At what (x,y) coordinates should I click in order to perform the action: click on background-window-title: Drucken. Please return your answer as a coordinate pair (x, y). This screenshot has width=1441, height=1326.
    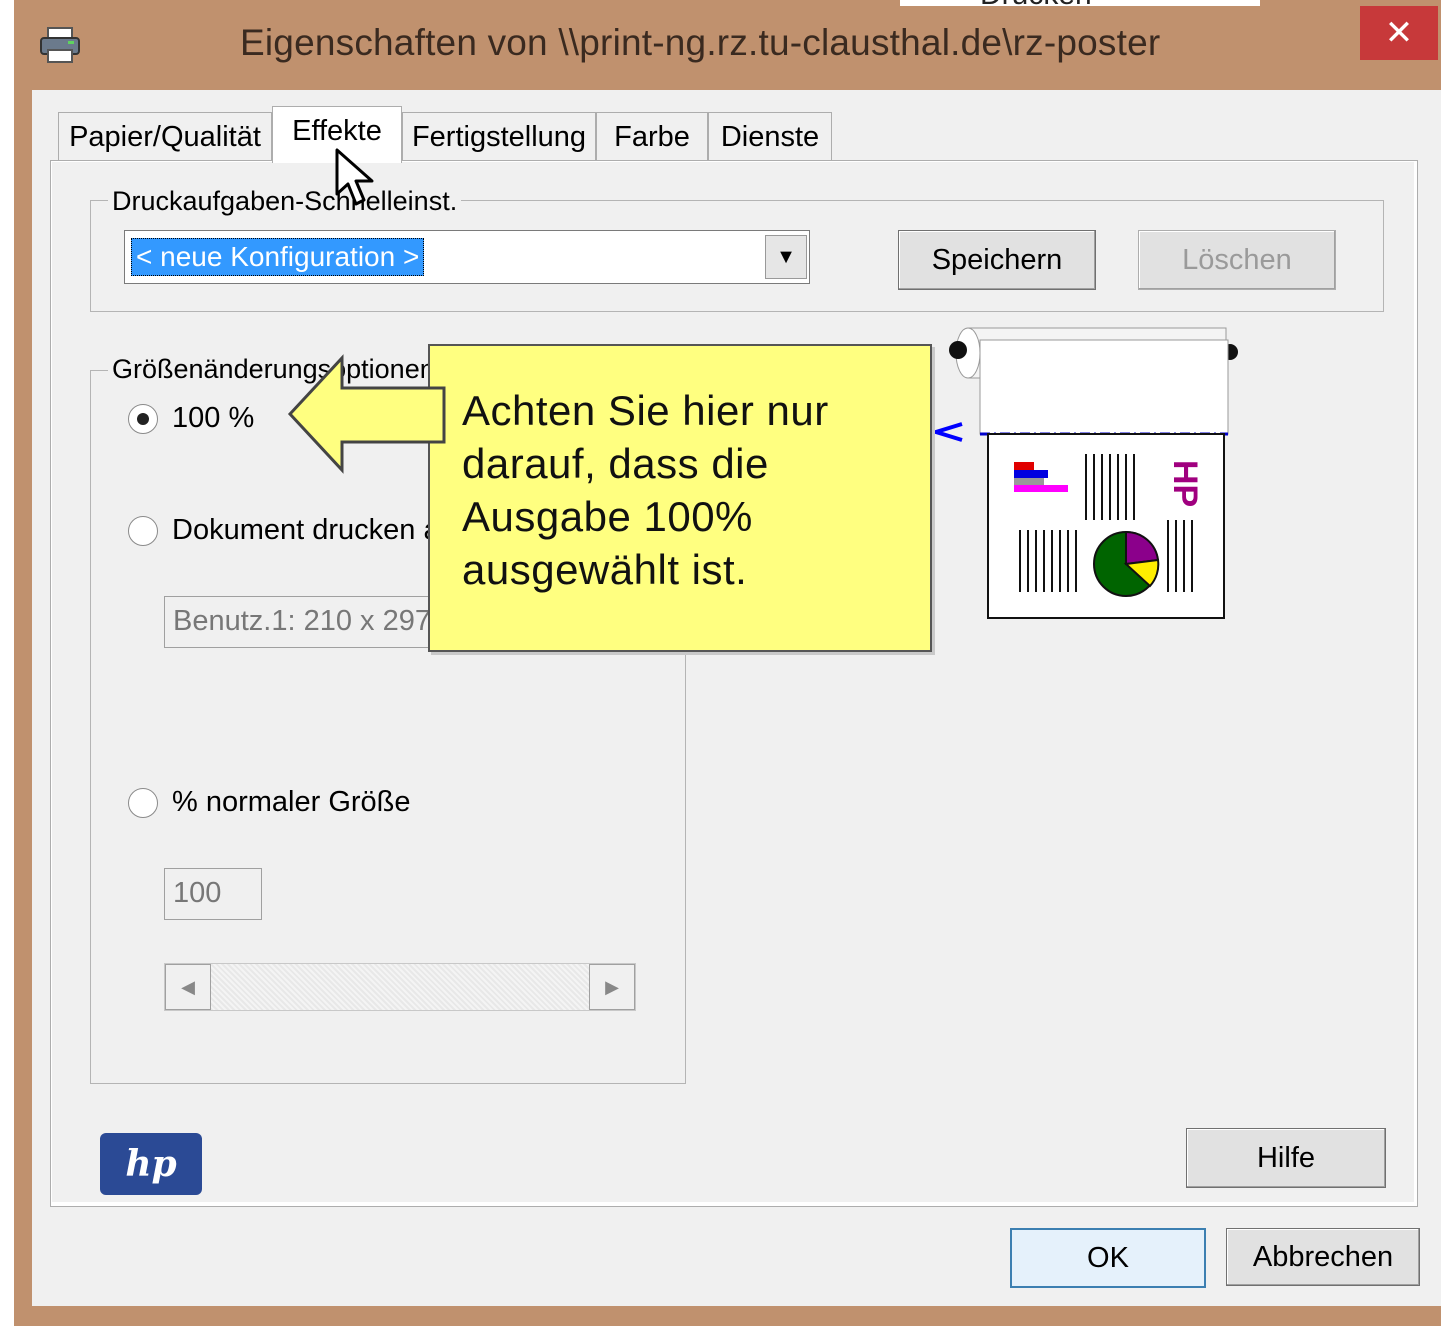
    Looking at the image, I should click on (1036, 6).